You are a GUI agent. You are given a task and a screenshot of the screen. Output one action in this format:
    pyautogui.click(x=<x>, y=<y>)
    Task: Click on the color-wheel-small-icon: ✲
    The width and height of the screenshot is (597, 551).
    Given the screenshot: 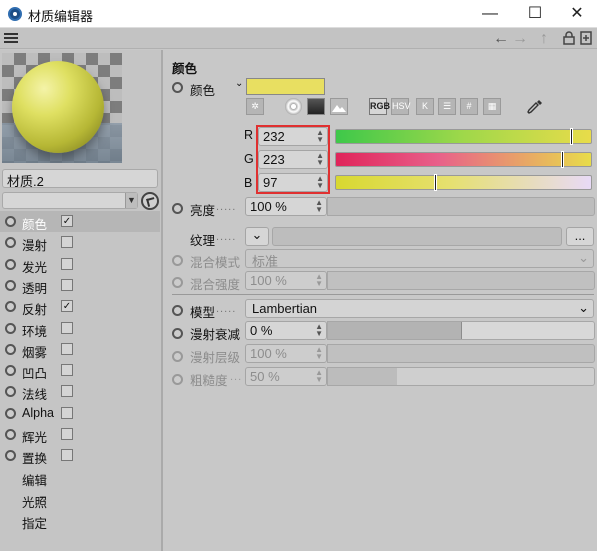 What is the action you would take?
    pyautogui.click(x=255, y=106)
    